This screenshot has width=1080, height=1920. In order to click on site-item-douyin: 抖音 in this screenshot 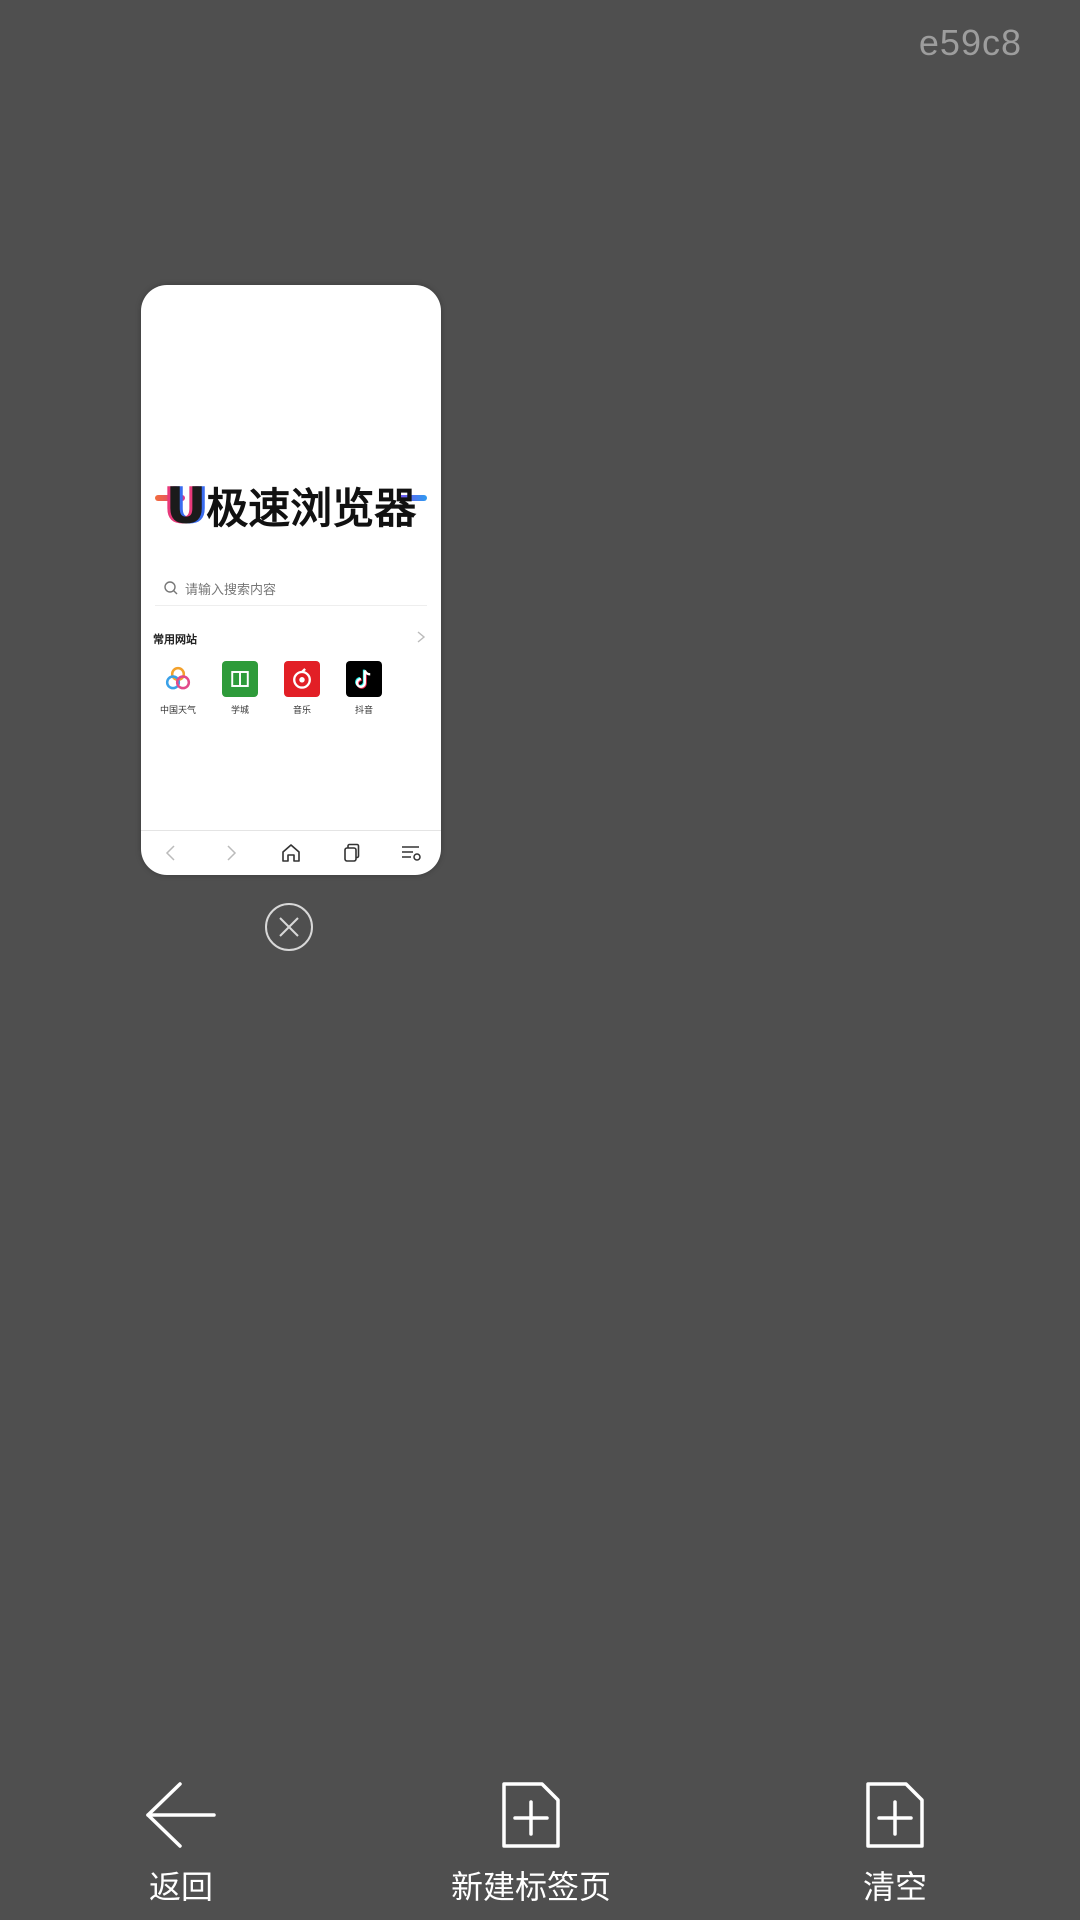, I will do `click(364, 688)`.